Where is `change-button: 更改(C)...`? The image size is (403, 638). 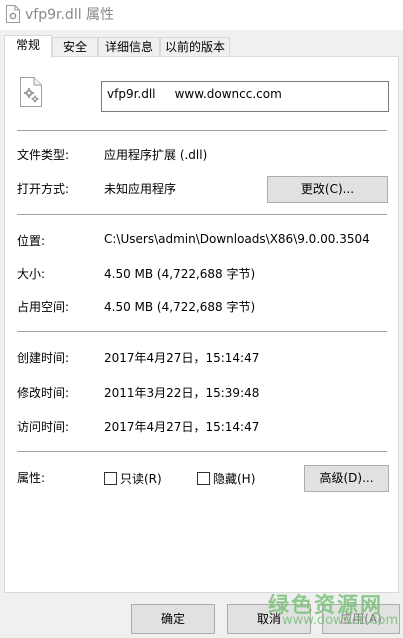
change-button: 更改(C)... is located at coordinates (327, 189).